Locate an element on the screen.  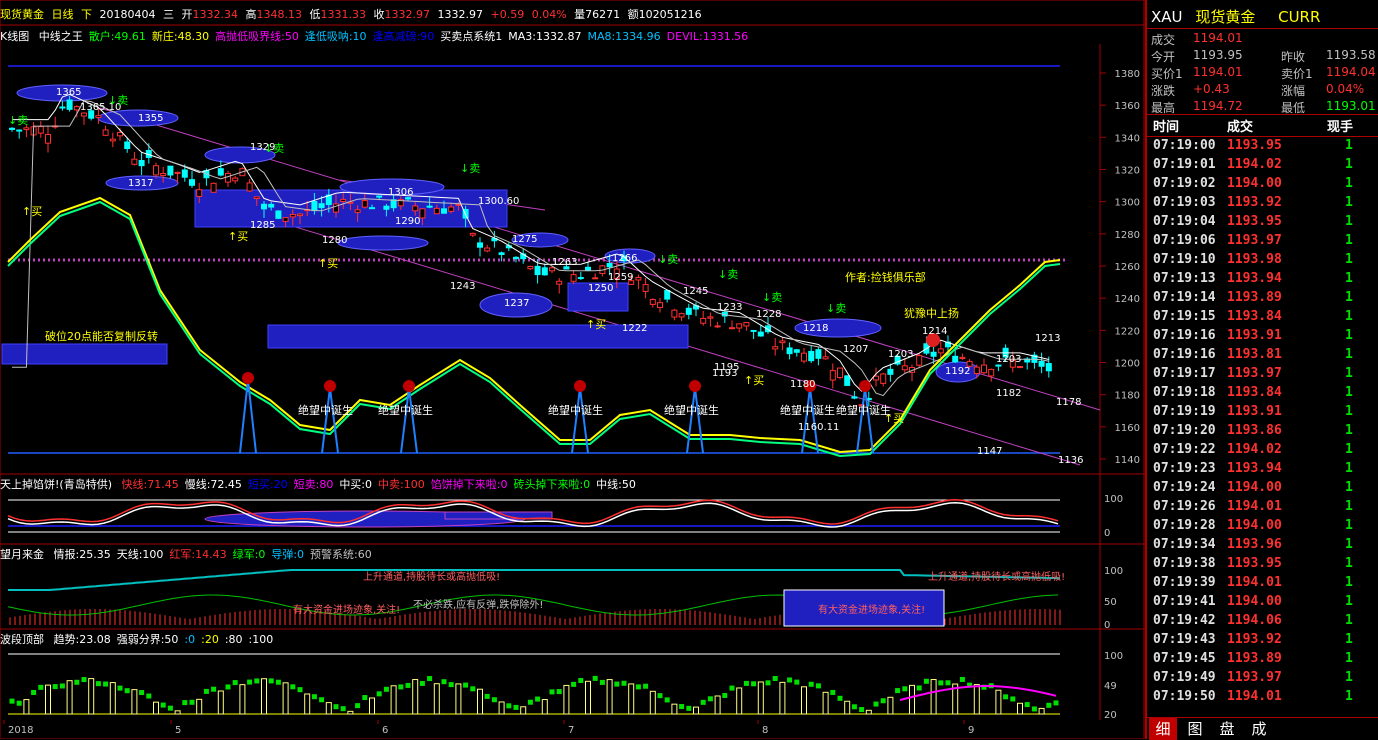
tick-row: 07:19:03 1193.92 1 is located at coordinates (1262, 204).